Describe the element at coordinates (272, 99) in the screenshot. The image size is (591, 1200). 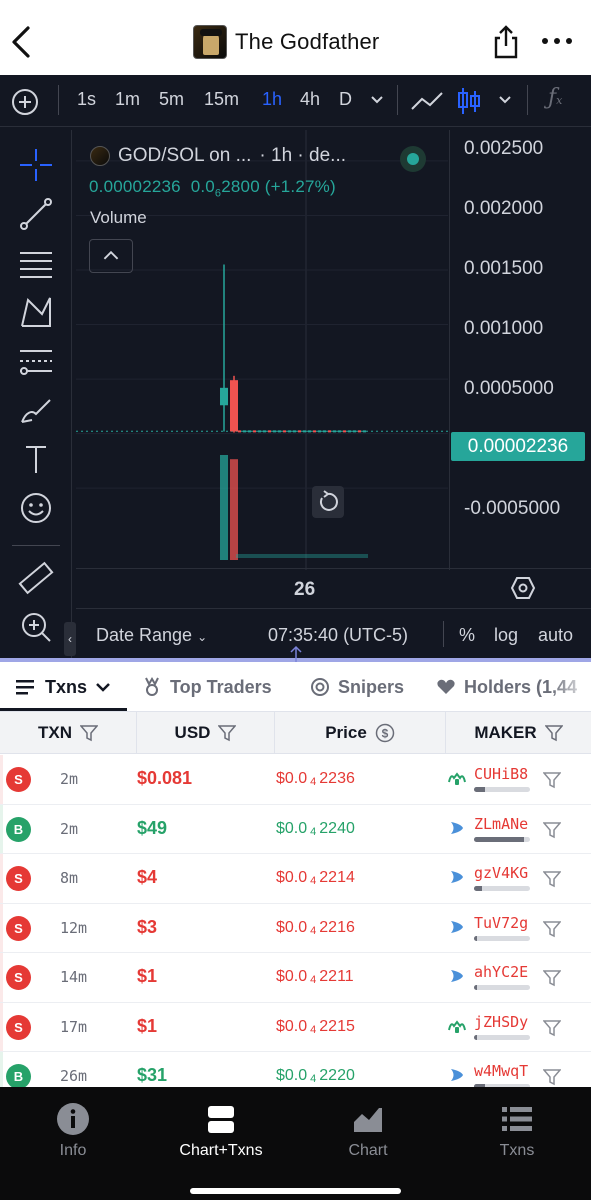
I see `interval-1h: 1h` at that location.